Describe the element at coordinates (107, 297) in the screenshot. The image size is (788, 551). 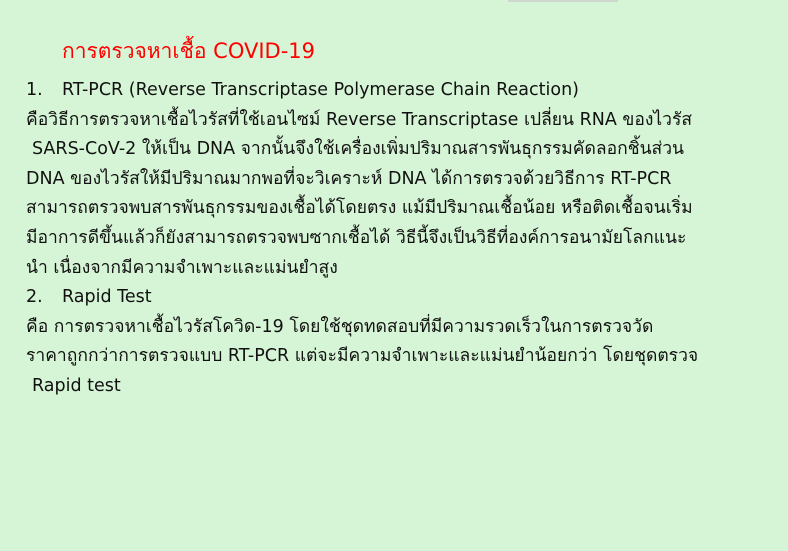
I see `section-2-title: Rapid Test` at that location.